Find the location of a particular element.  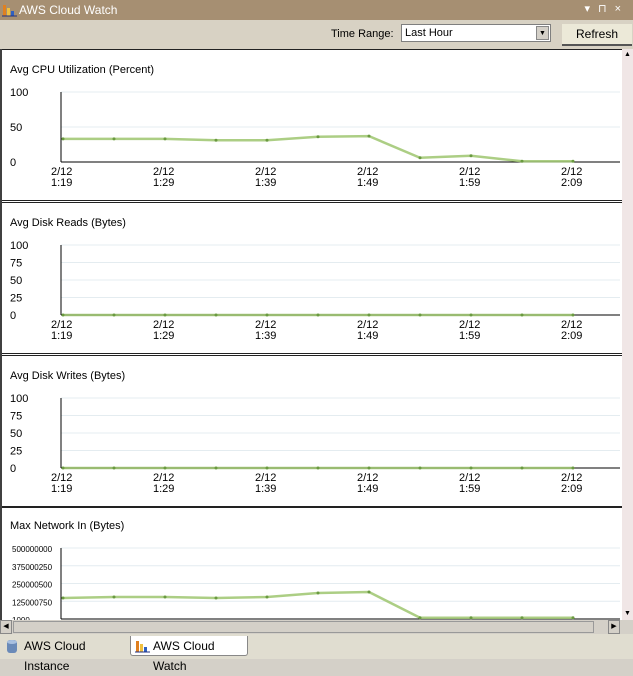

scroll-right-icon: ▶ is located at coordinates (614, 627).